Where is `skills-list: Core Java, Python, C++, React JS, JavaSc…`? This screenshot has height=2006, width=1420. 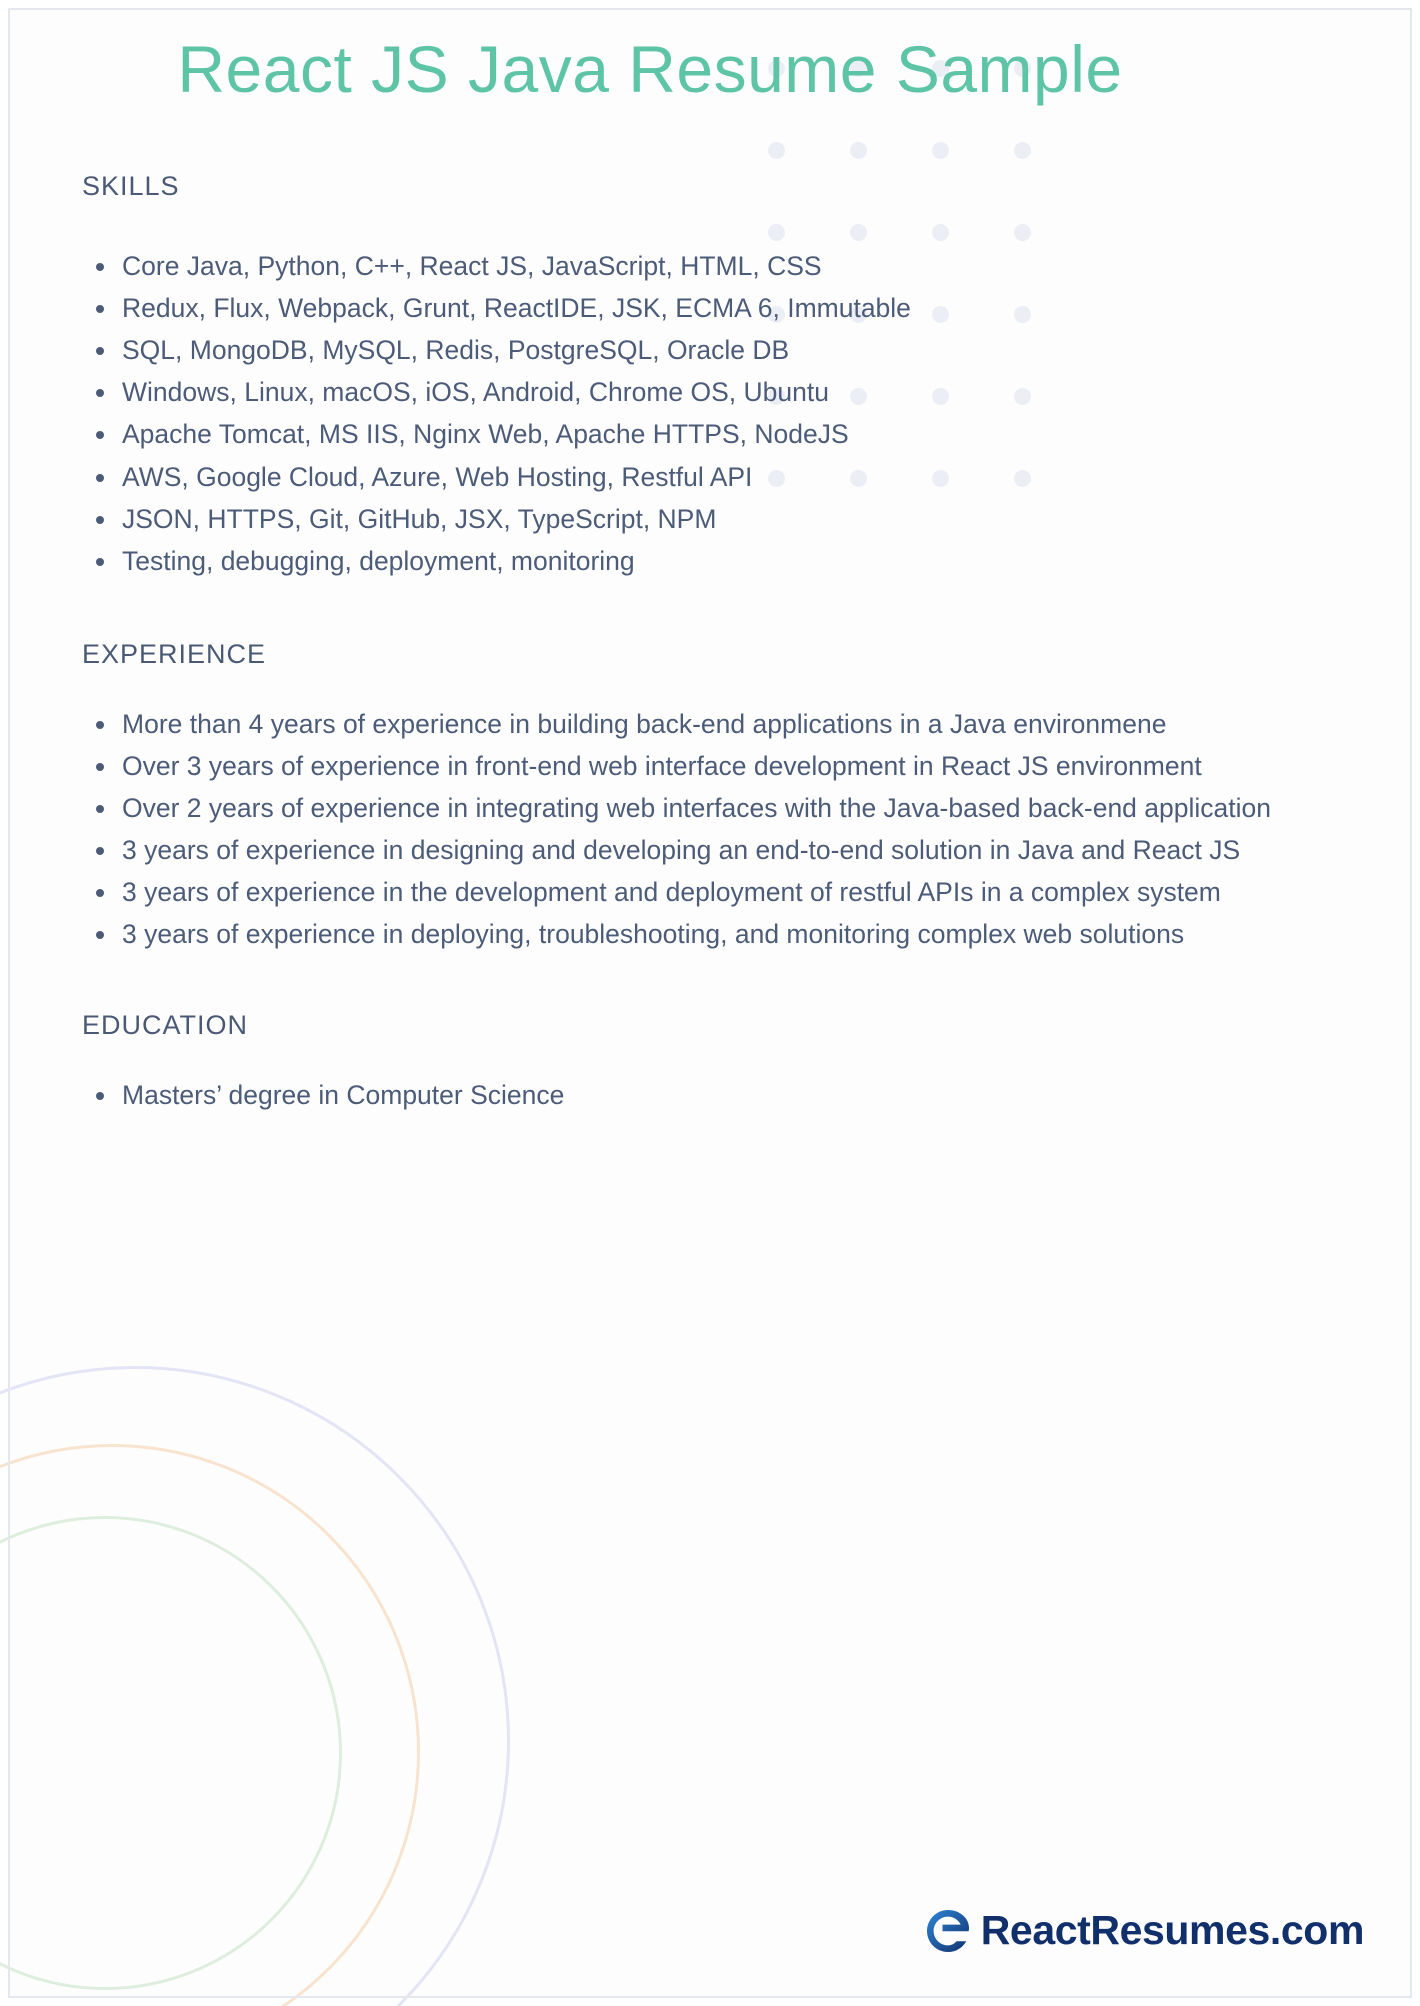
skills-list: Core Java, Python, C++, React JS, JavaSc… is located at coordinates (719, 414).